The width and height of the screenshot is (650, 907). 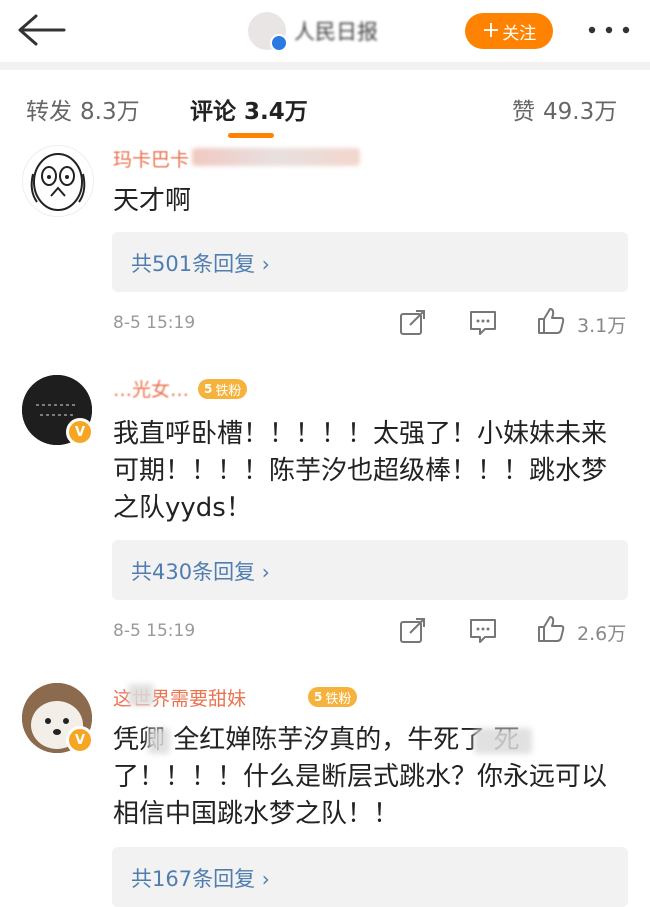 What do you see at coordinates (268, 32) in the screenshot?
I see `account-avatar` at bounding box center [268, 32].